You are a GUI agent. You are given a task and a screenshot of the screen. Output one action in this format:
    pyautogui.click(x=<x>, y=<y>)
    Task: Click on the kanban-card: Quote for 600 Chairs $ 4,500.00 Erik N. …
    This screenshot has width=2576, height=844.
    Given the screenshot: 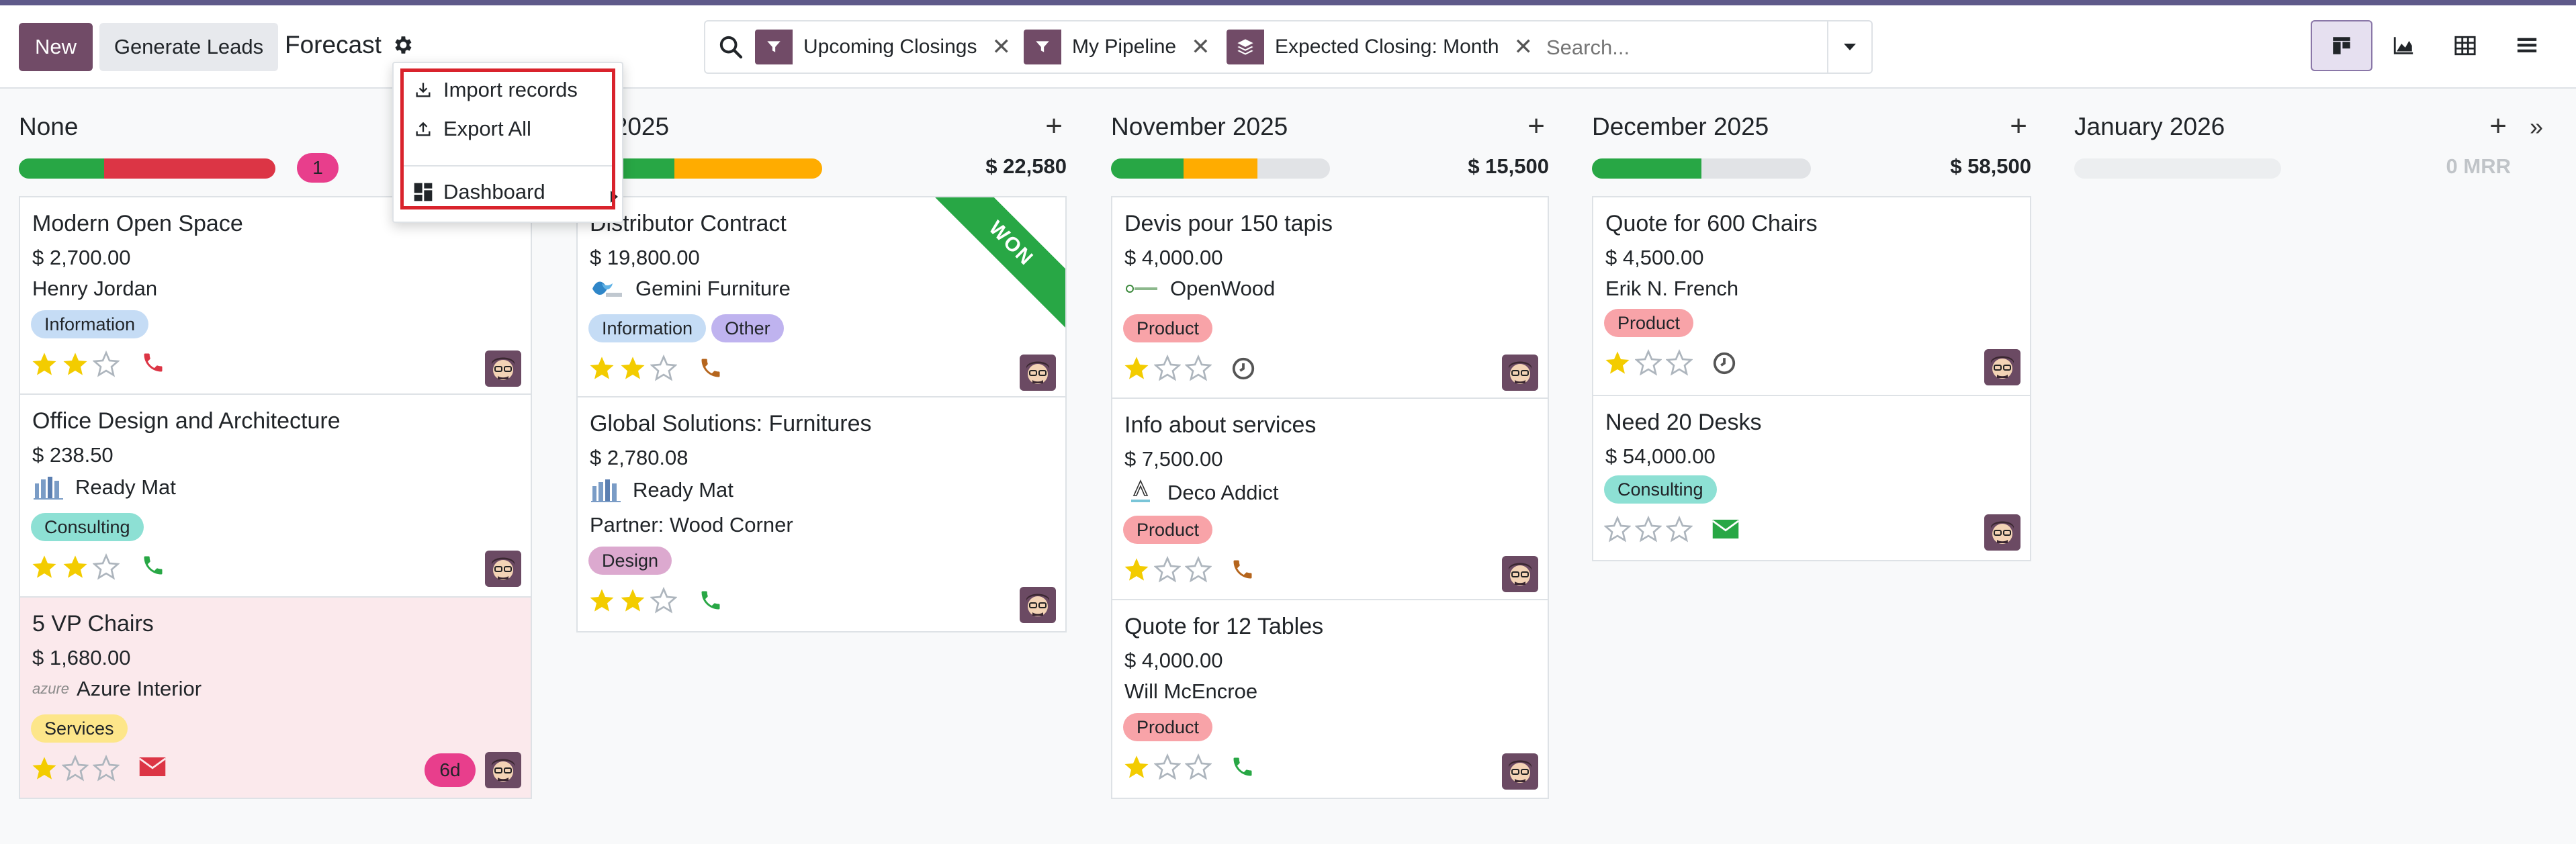 What is the action you would take?
    pyautogui.click(x=1812, y=296)
    